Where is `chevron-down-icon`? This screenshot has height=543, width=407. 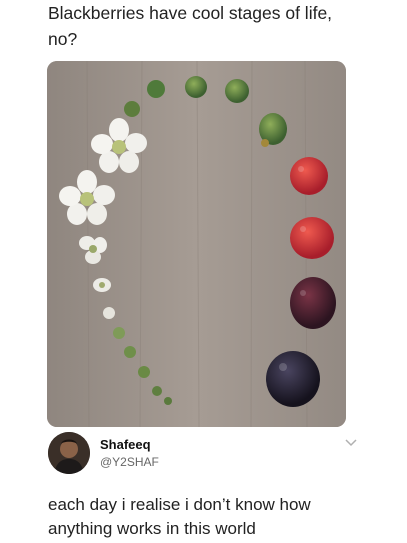 chevron-down-icon is located at coordinates (351, 443).